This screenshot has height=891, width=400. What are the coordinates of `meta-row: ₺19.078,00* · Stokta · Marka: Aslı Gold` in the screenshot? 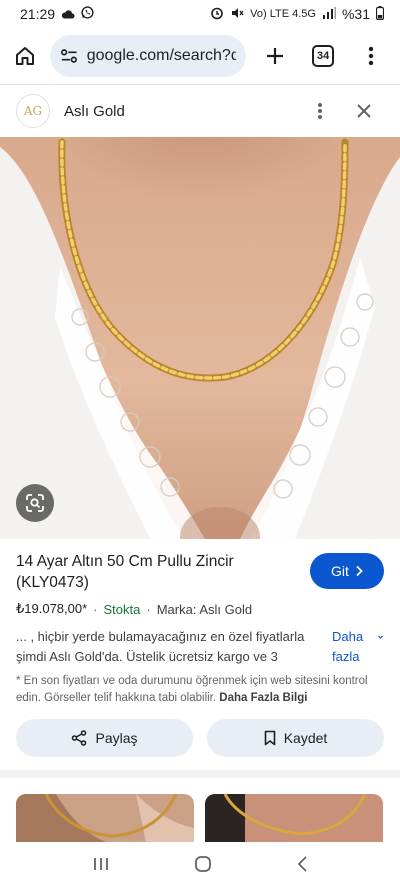 It's located at (200, 605).